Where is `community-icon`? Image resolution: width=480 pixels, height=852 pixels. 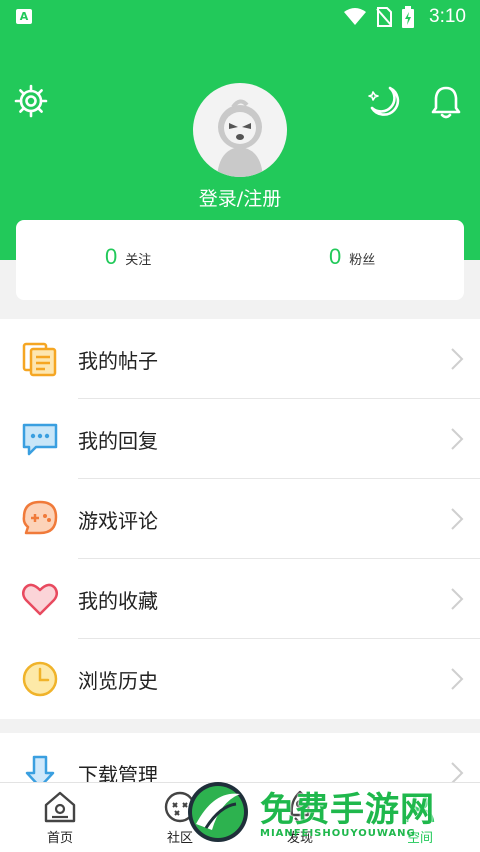
community-icon is located at coordinates (180, 807).